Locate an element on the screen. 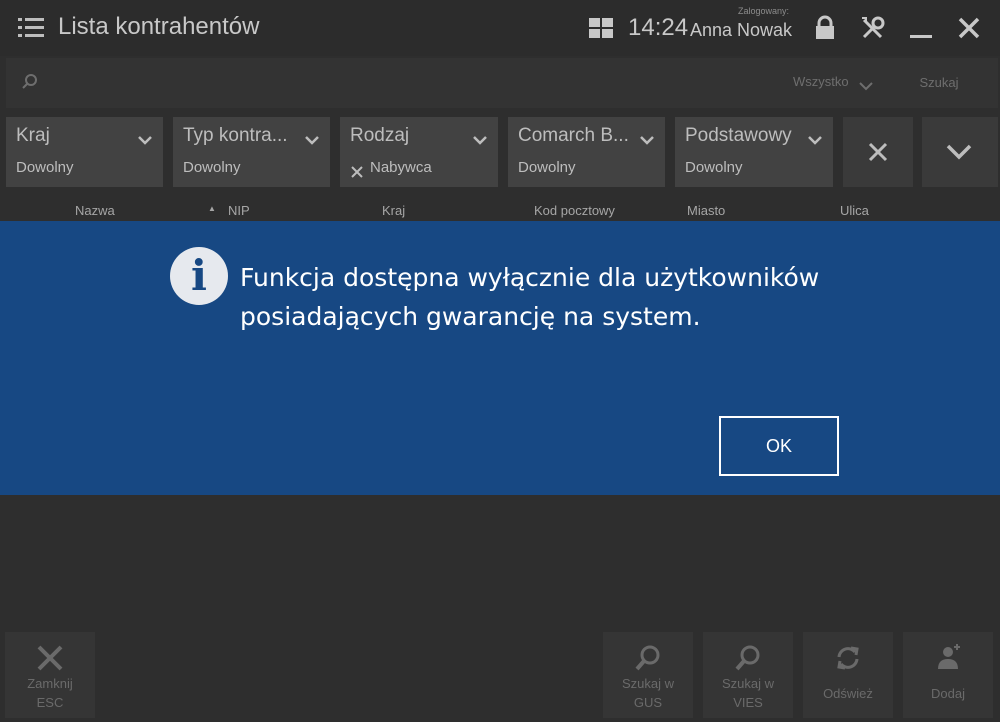  filter-label: Podstawowy is located at coordinates (738, 135).